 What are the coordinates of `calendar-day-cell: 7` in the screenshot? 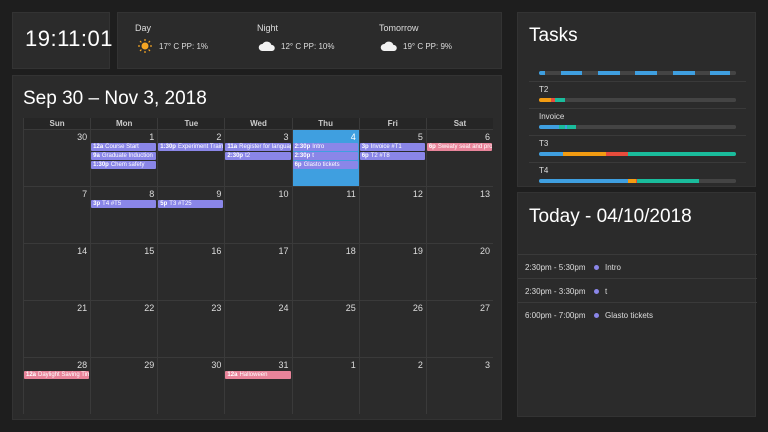 It's located at (57, 214).